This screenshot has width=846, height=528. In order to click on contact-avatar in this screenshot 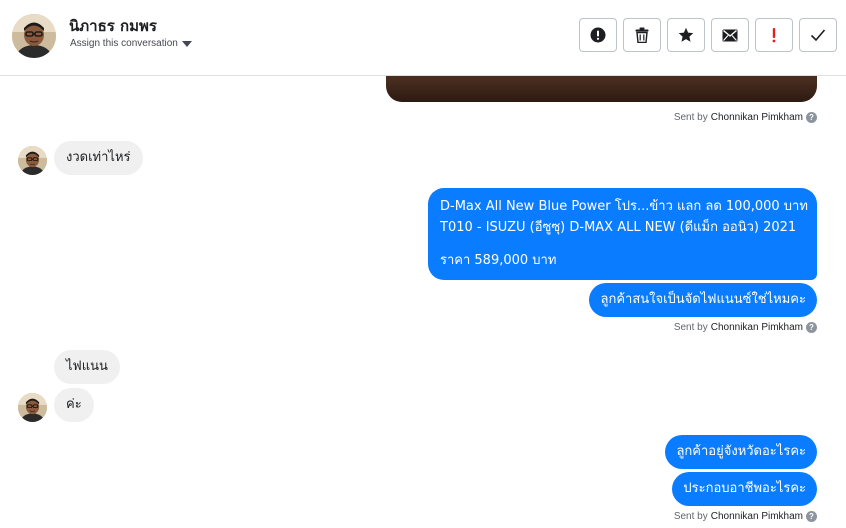, I will do `click(34, 36)`.